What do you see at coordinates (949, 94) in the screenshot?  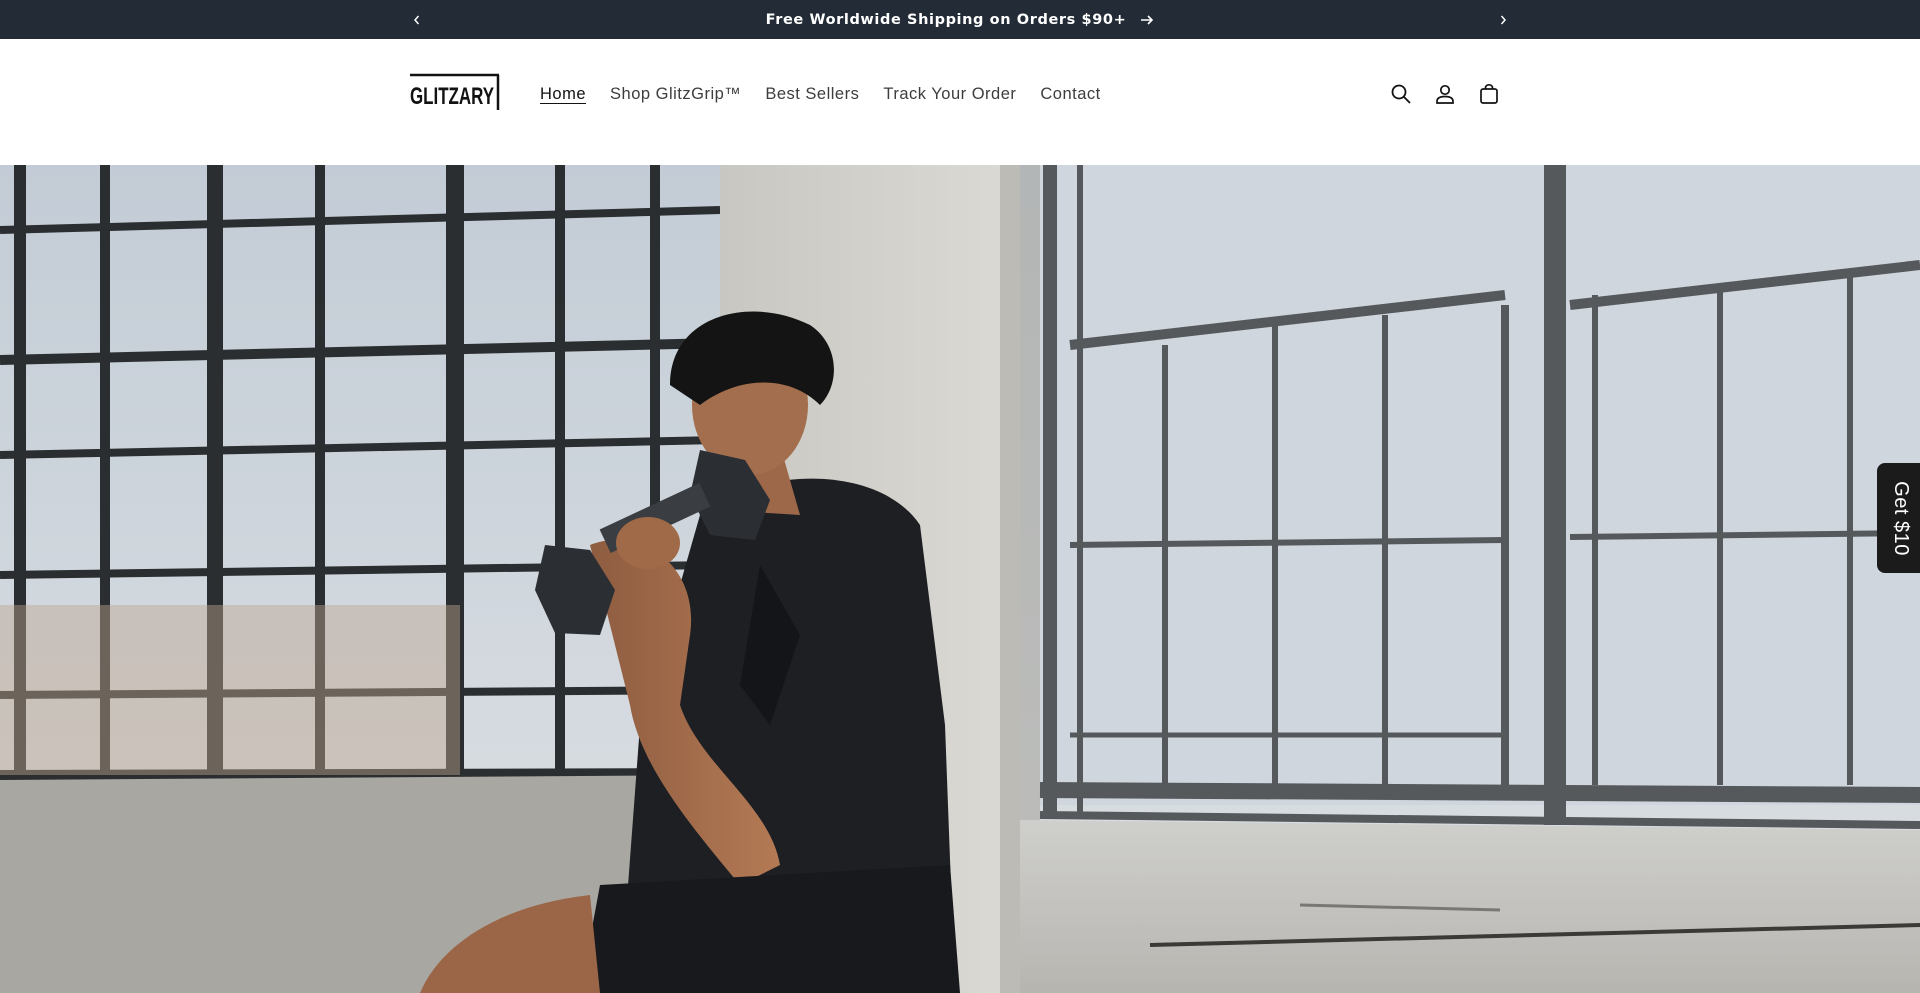 I see `nav-track-order: Track Your Order` at bounding box center [949, 94].